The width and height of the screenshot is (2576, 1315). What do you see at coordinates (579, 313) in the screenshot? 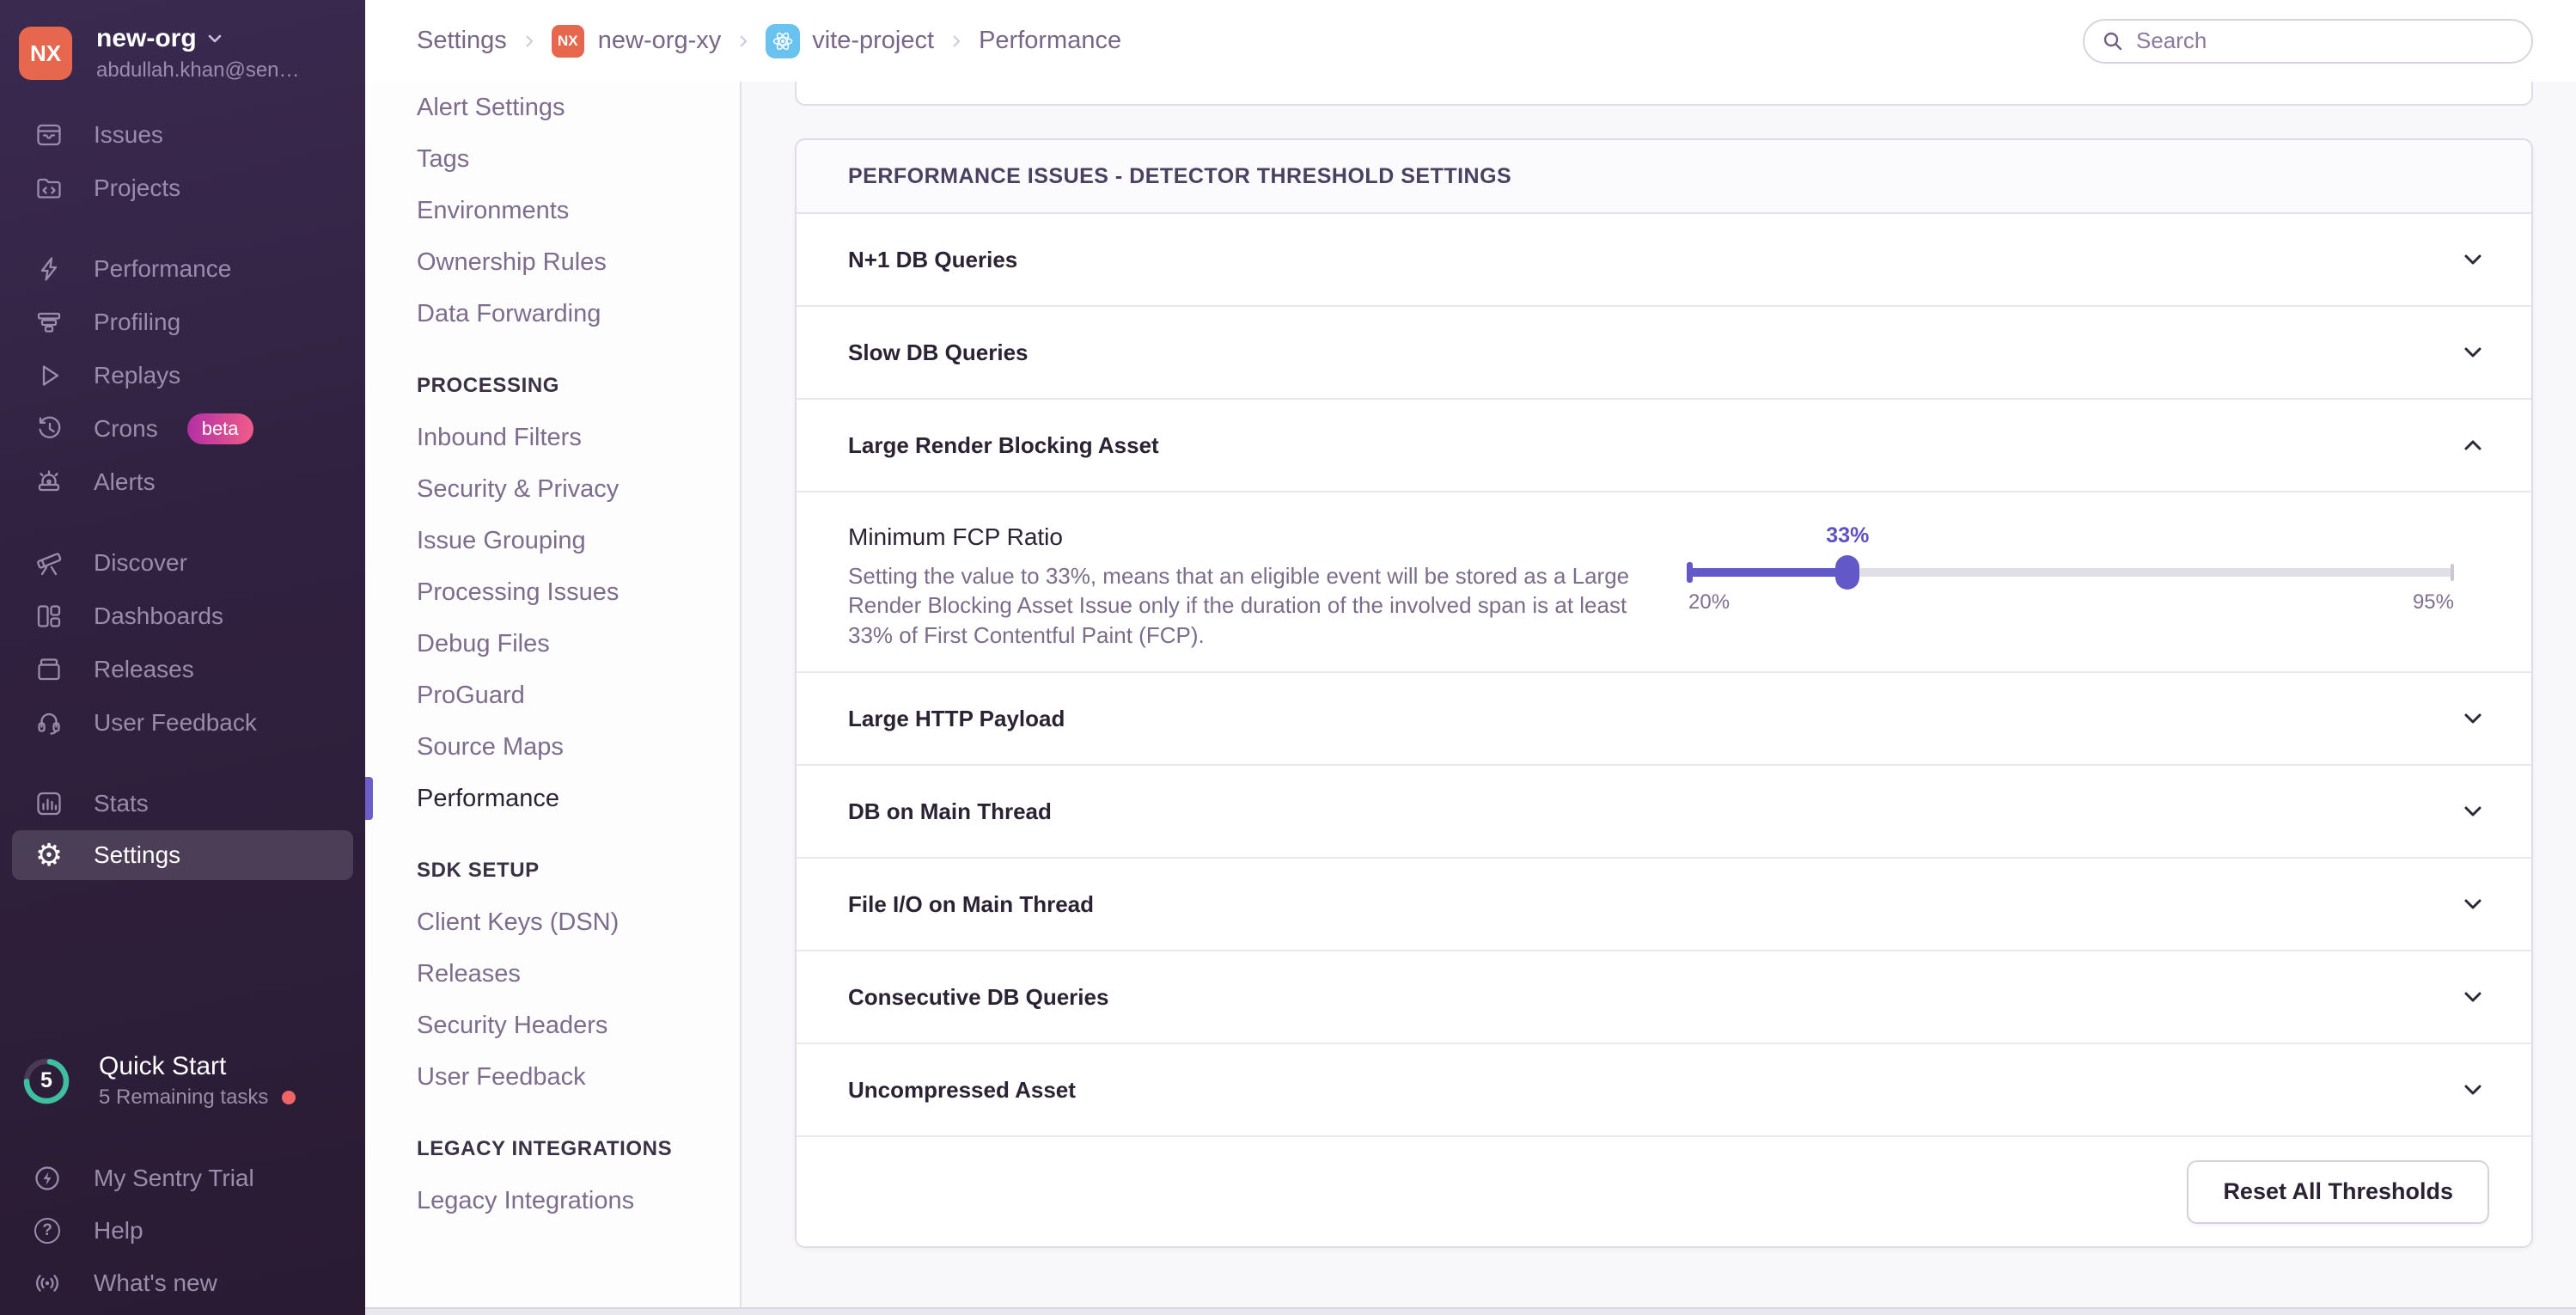
I see `settings-nav-data-forwarding: Data Forwarding` at bounding box center [579, 313].